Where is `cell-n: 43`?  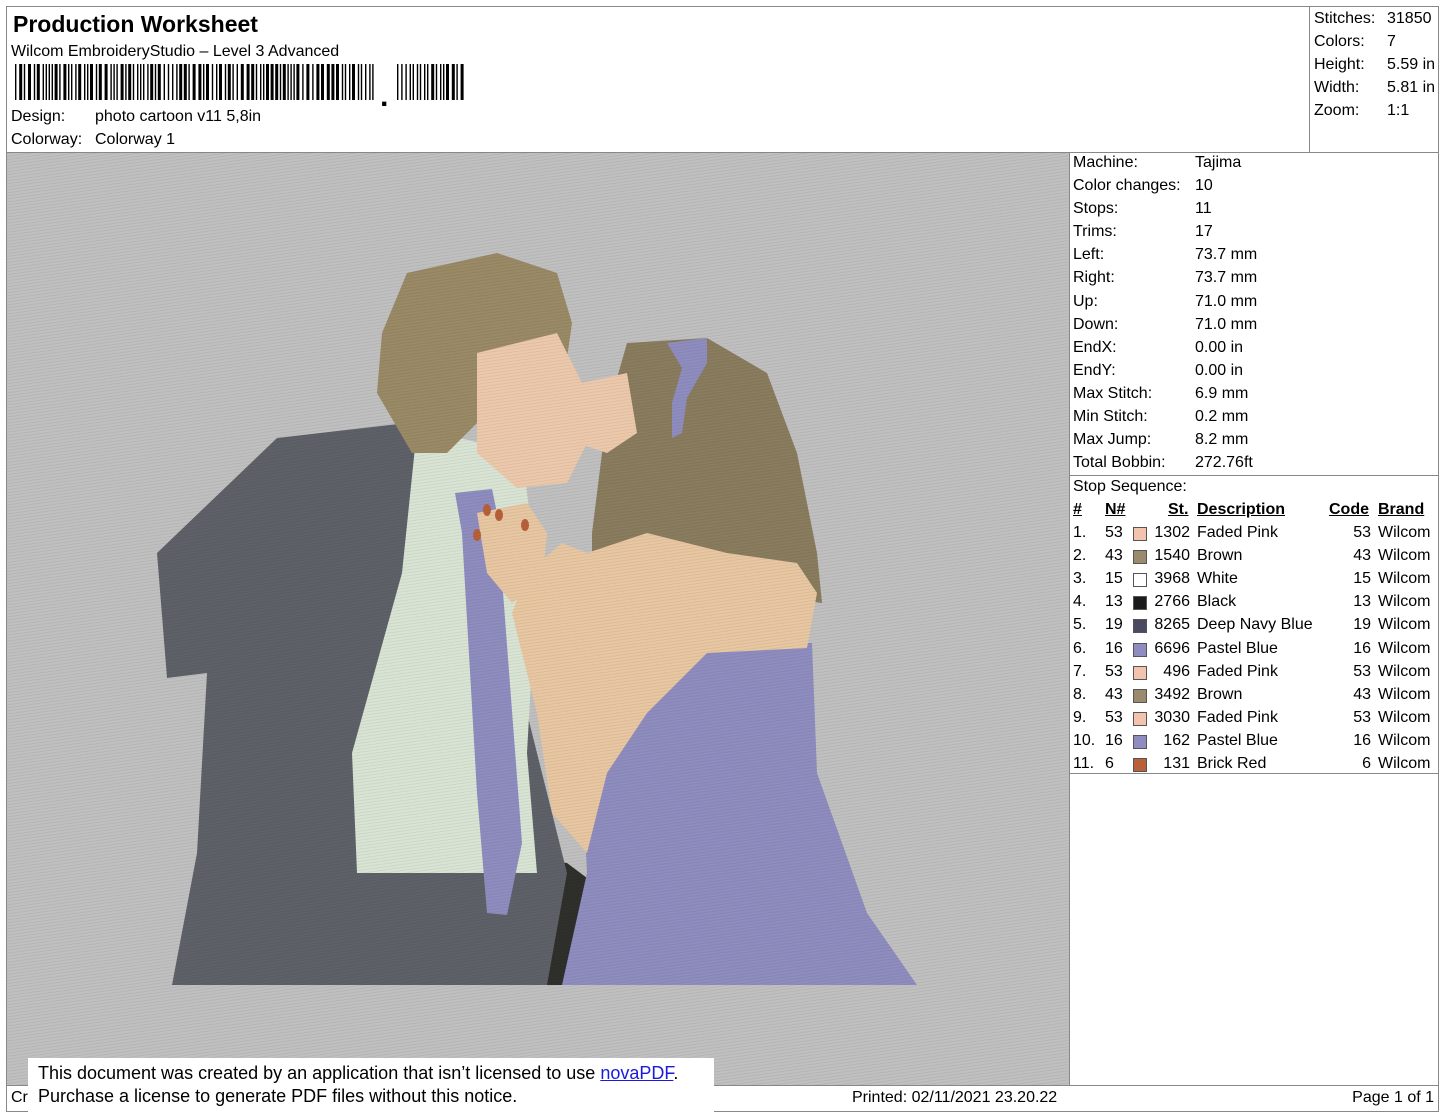
cell-n: 43 is located at coordinates (1114, 694).